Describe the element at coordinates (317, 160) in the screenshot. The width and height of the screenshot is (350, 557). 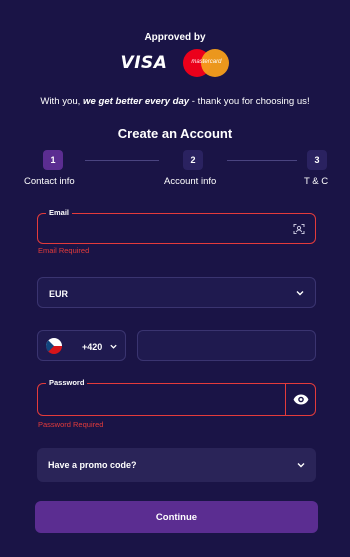
I see `step-3-badge: 3` at that location.